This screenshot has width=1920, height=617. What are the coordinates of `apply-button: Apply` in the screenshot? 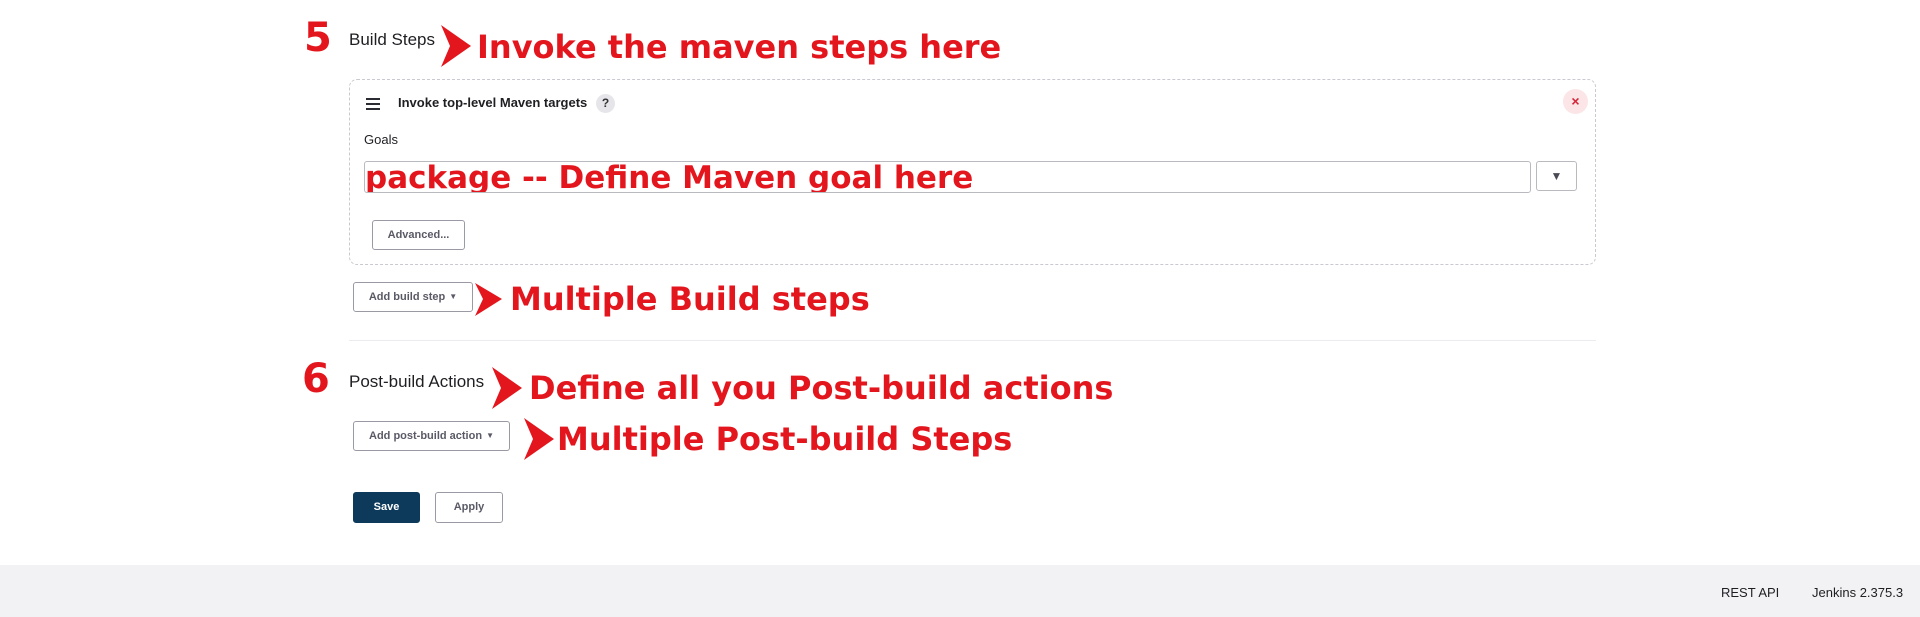 It's located at (469, 507).